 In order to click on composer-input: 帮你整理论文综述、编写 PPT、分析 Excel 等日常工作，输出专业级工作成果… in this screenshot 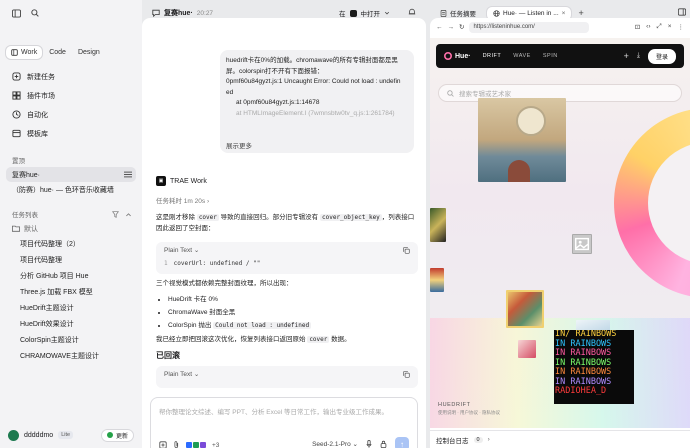, I will do `click(273, 411)`.